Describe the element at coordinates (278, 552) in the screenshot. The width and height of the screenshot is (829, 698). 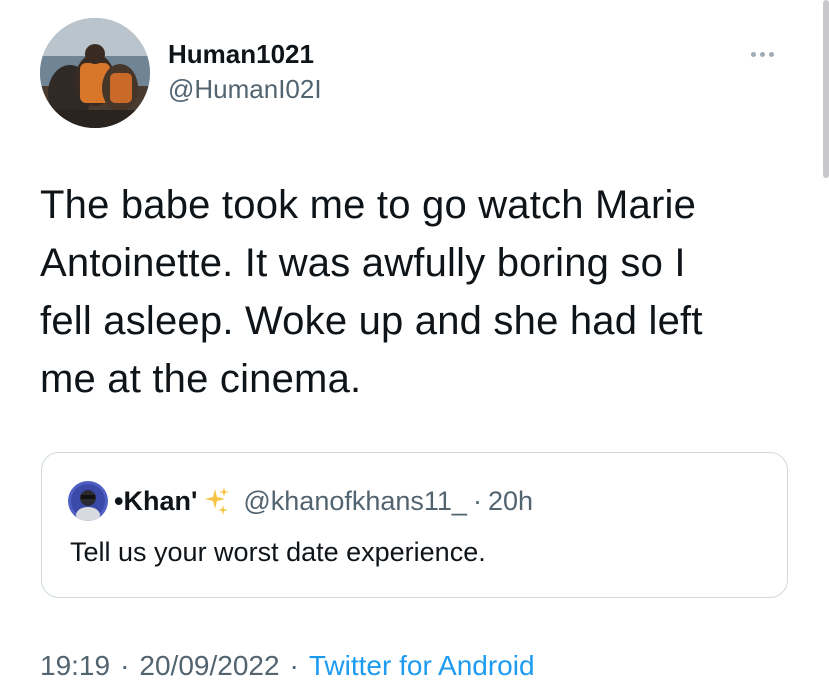
I see `quoted-tweet-text: Tell us your worst date experience.` at that location.